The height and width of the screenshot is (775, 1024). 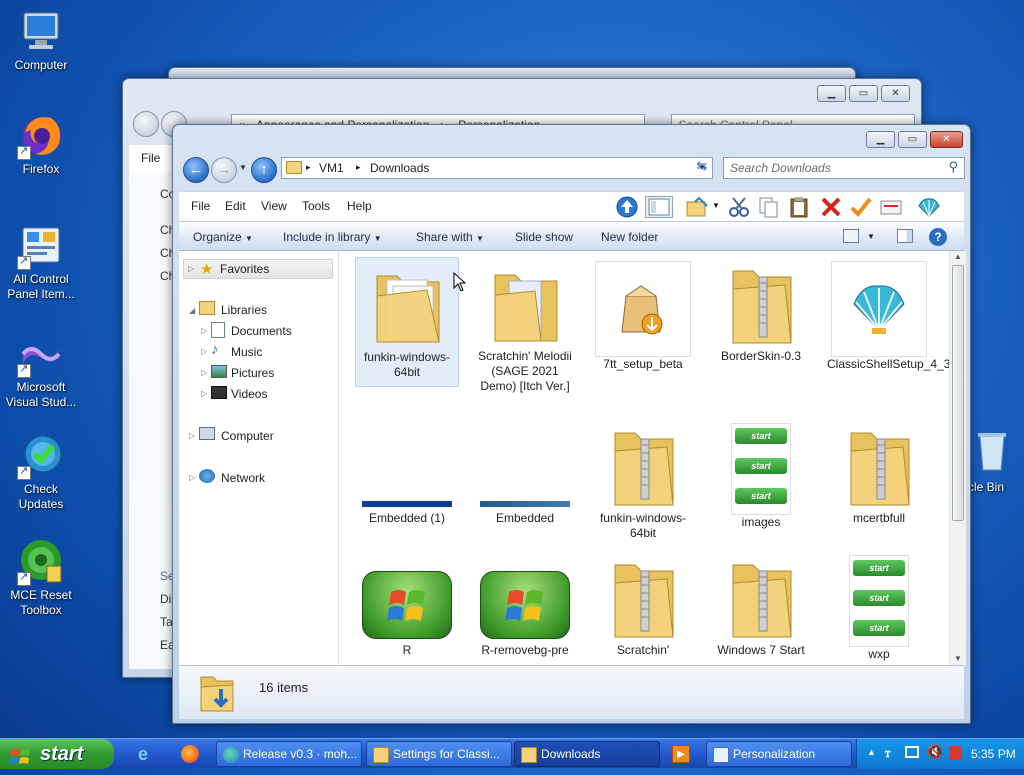 I want to click on preview-pane-toggle-icon, so click(x=905, y=236).